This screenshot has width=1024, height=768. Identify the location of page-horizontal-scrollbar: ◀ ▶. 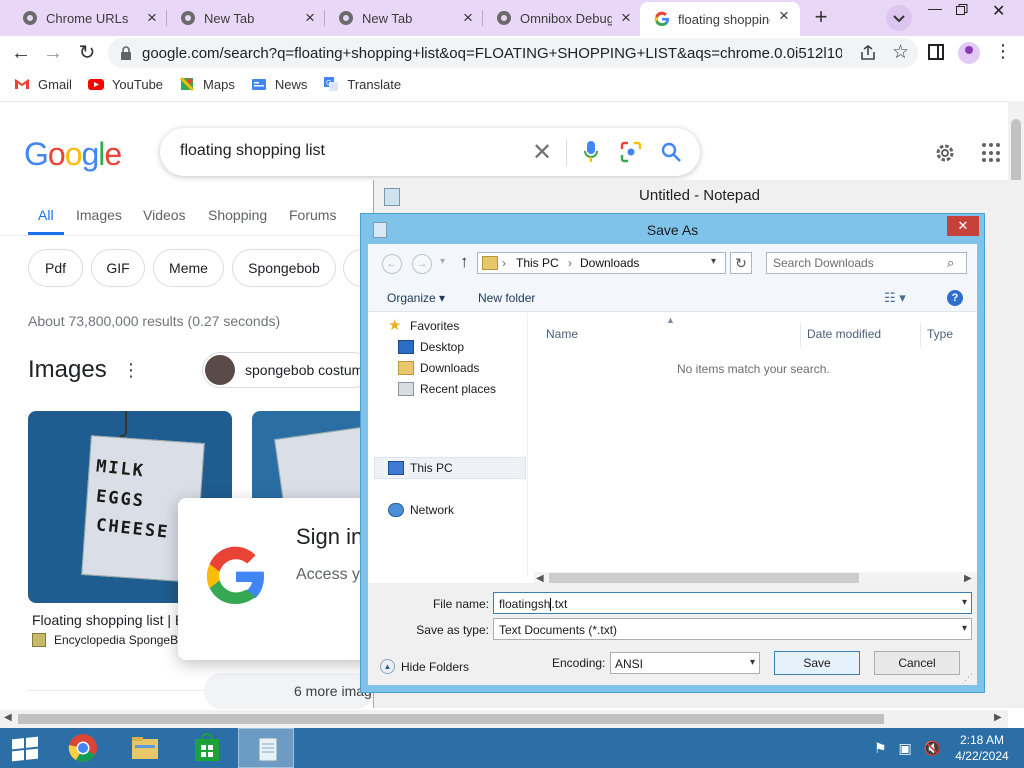
(504, 719).